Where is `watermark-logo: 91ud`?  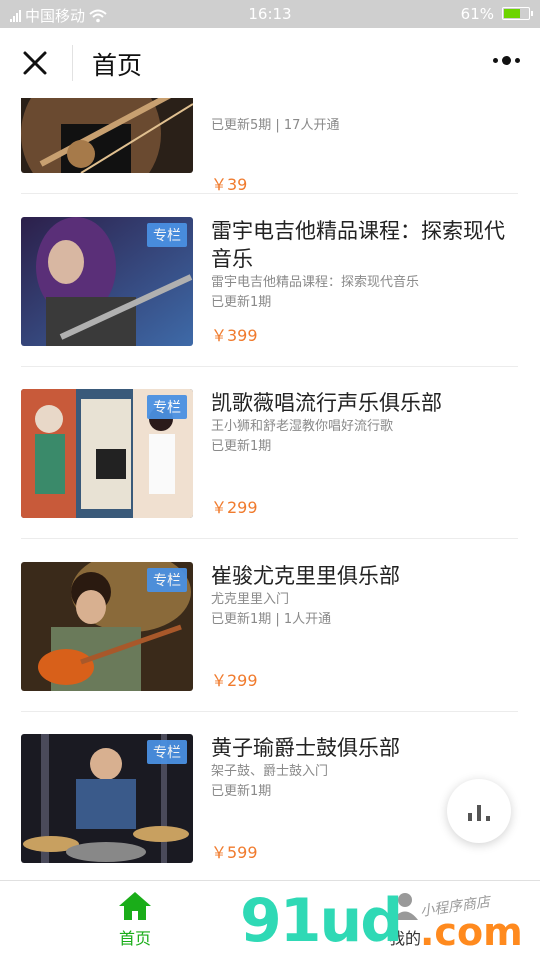
watermark-logo: 91ud is located at coordinates (321, 921).